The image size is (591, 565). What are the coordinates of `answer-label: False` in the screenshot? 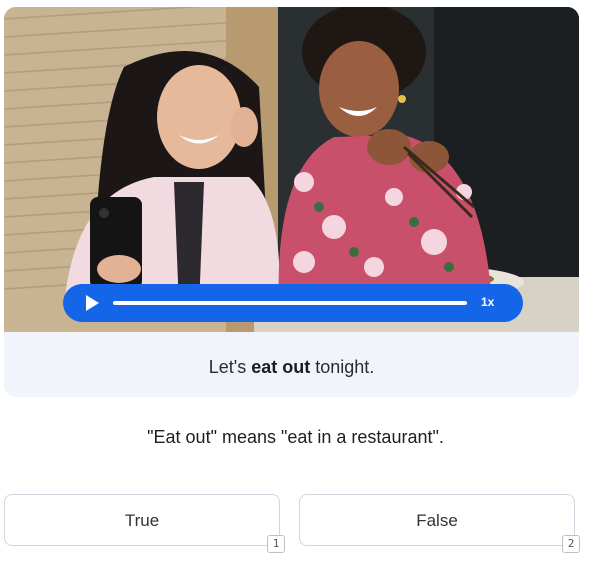 It's located at (437, 520).